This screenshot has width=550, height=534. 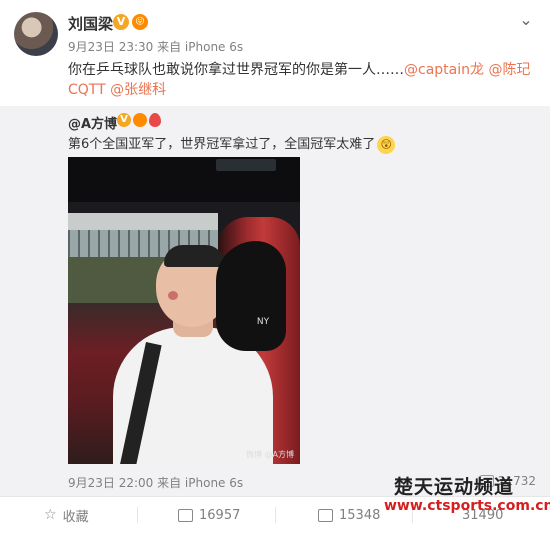 What do you see at coordinates (526, 20) in the screenshot?
I see `chevron-down-icon: ⌄` at bounding box center [526, 20].